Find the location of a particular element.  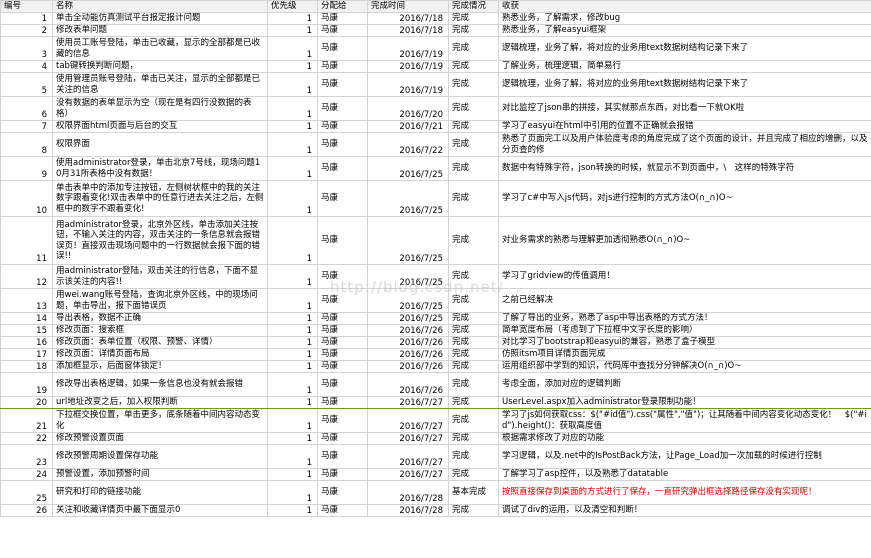

cell-gain: 调试了div的运用，以及清空和判断！ is located at coordinates (684, 510).